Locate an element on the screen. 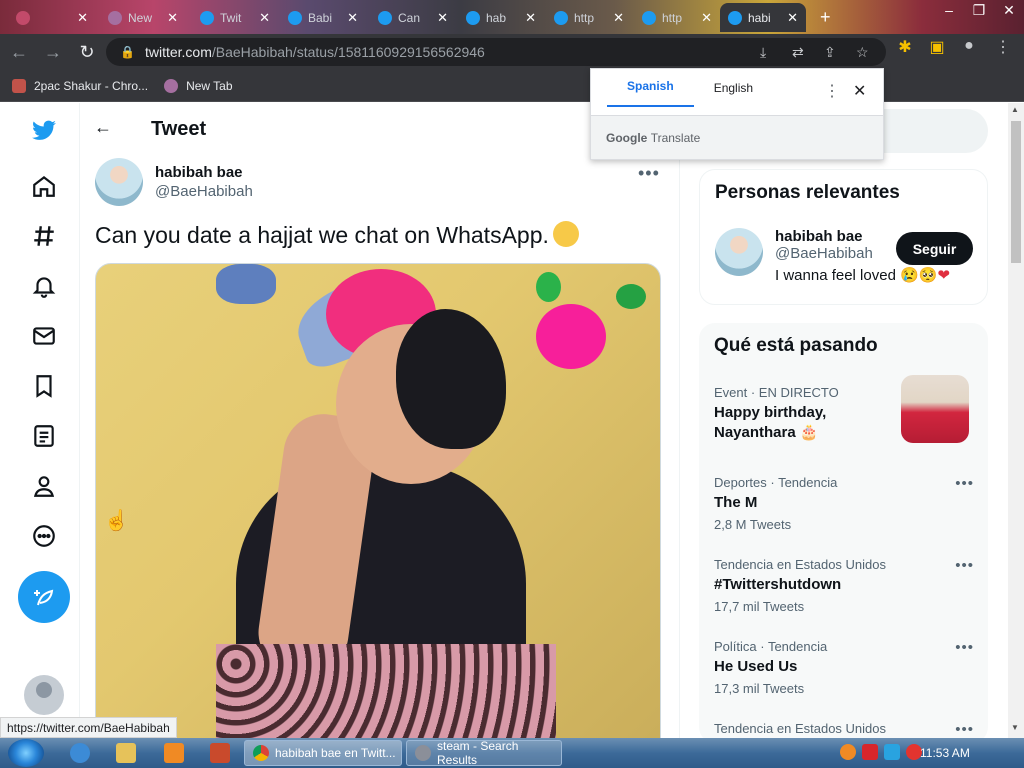 The image size is (1024, 768). person-avatar is located at coordinates (739, 252).